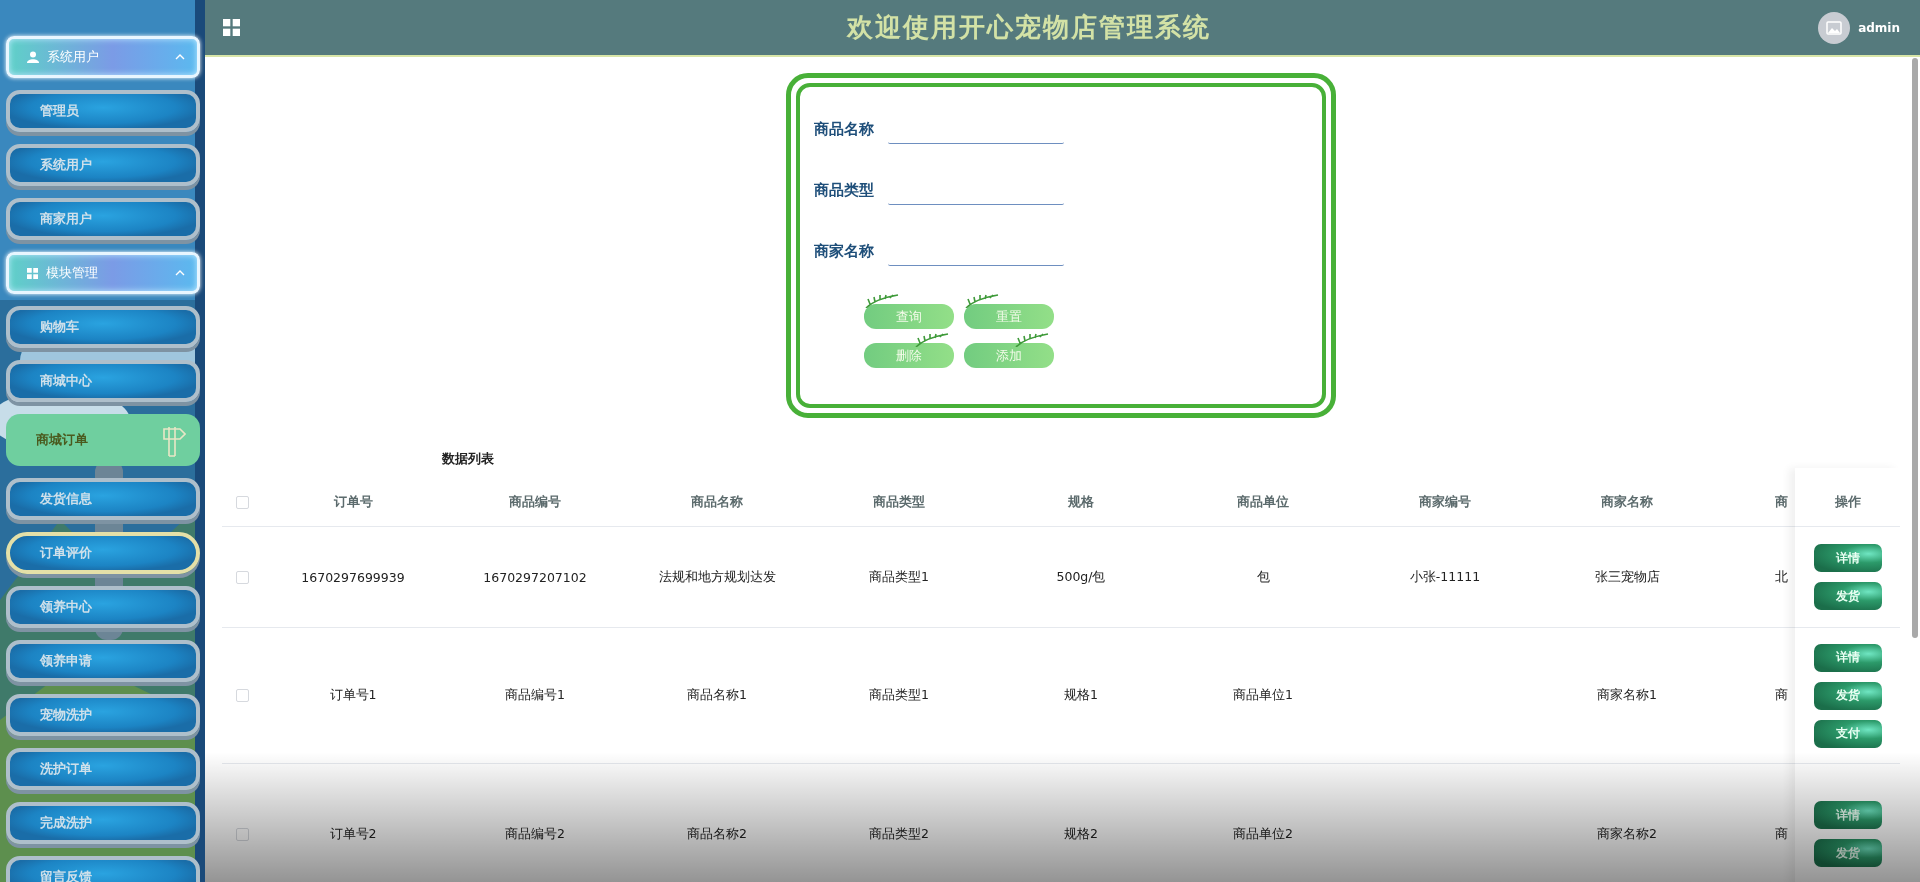 The width and height of the screenshot is (1920, 882). Describe the element at coordinates (717, 834) in the screenshot. I see `table-cell: 商品名称2` at that location.